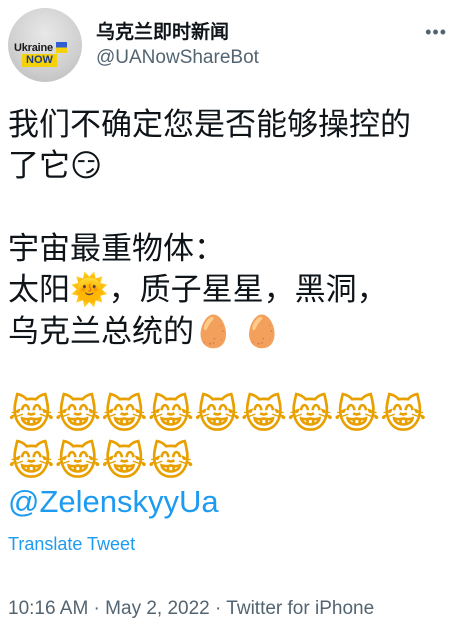 Image resolution: width=467 pixels, height=631 pixels. What do you see at coordinates (39, 60) in the screenshot?
I see `avatar-logo-now: NOW` at bounding box center [39, 60].